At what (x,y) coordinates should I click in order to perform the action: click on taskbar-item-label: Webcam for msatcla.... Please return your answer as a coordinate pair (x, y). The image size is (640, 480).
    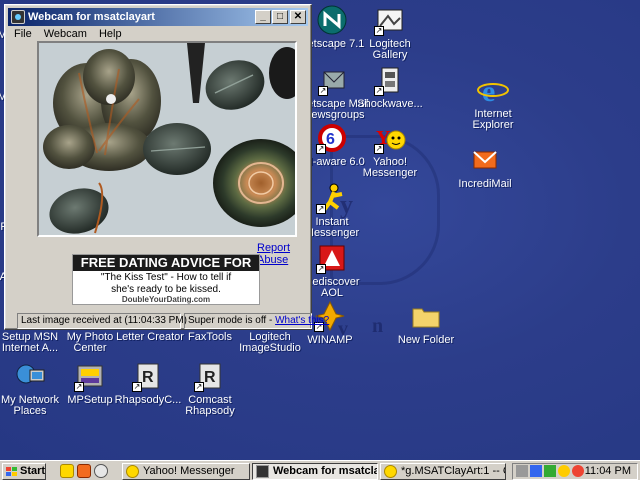
    Looking at the image, I should click on (325, 471).